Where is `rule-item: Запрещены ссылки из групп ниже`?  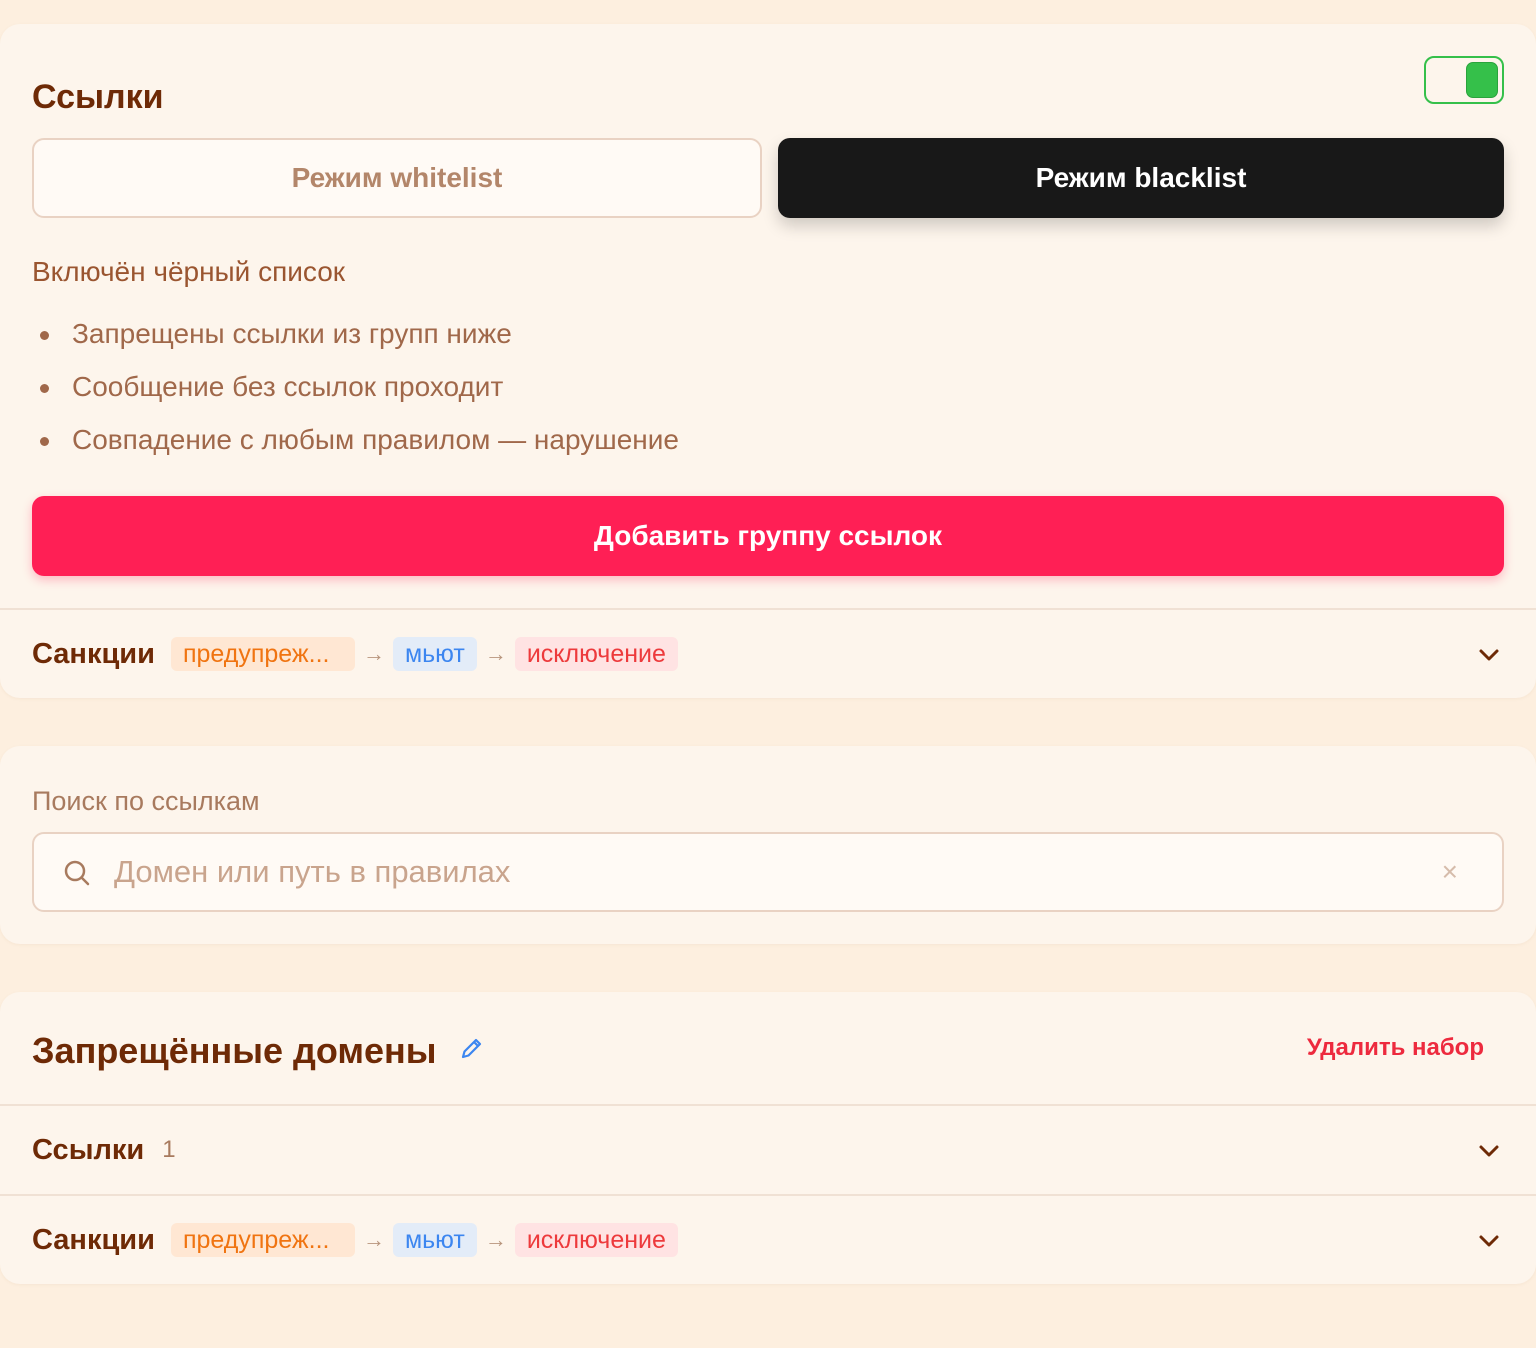 rule-item: Запрещены ссылки из групп ниже is located at coordinates (355, 340).